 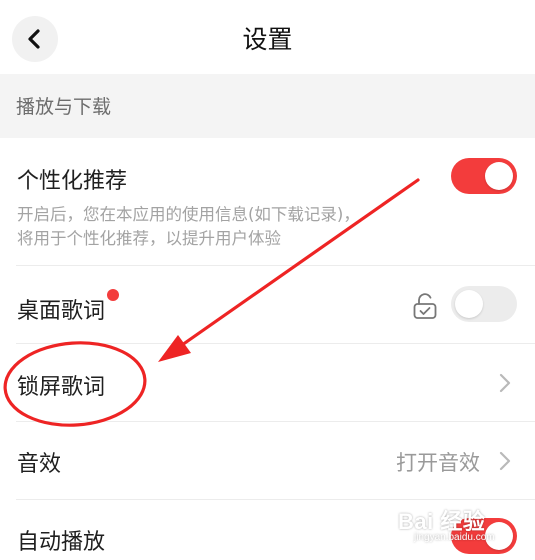 What do you see at coordinates (61, 542) in the screenshot?
I see `row-title: 自动播放` at bounding box center [61, 542].